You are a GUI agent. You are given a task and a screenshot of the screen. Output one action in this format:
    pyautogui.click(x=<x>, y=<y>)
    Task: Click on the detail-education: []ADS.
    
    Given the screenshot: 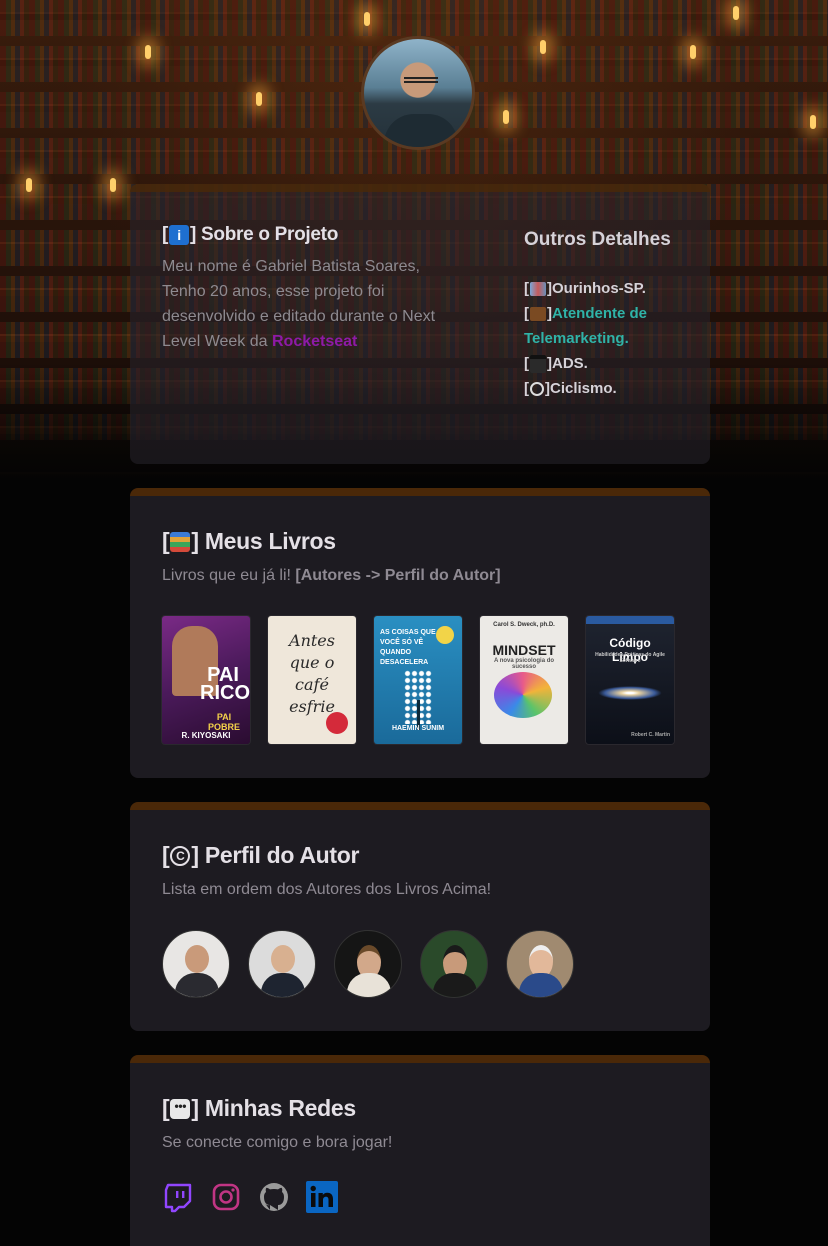 What is the action you would take?
    pyautogui.click(x=556, y=364)
    